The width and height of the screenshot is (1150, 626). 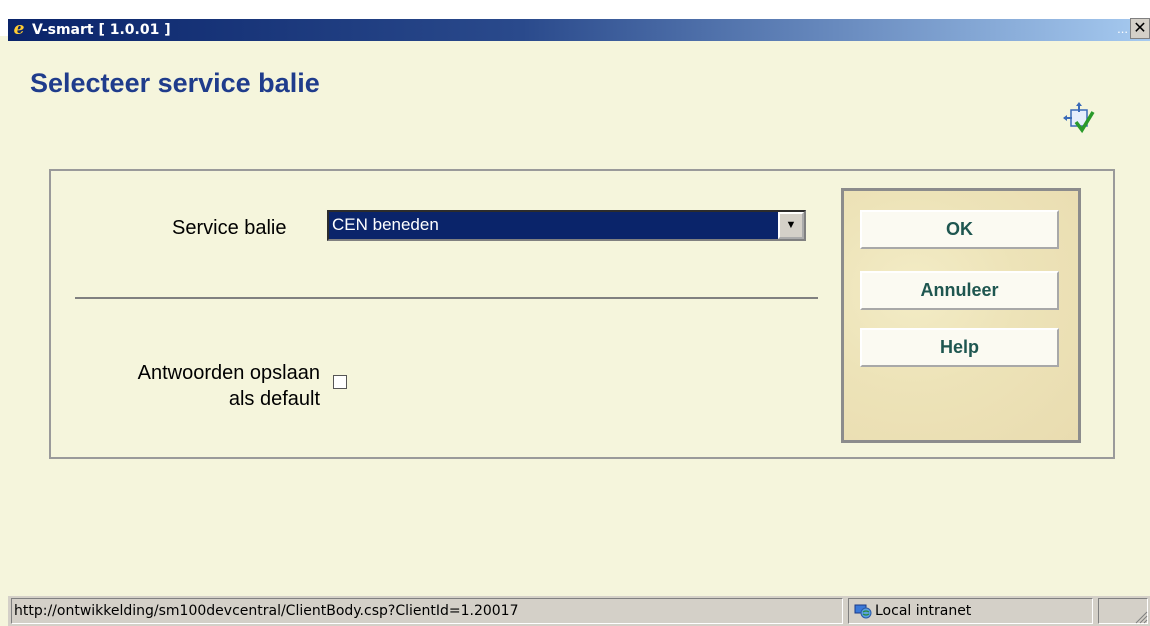 What do you see at coordinates (959, 347) in the screenshot?
I see `help-button: Help` at bounding box center [959, 347].